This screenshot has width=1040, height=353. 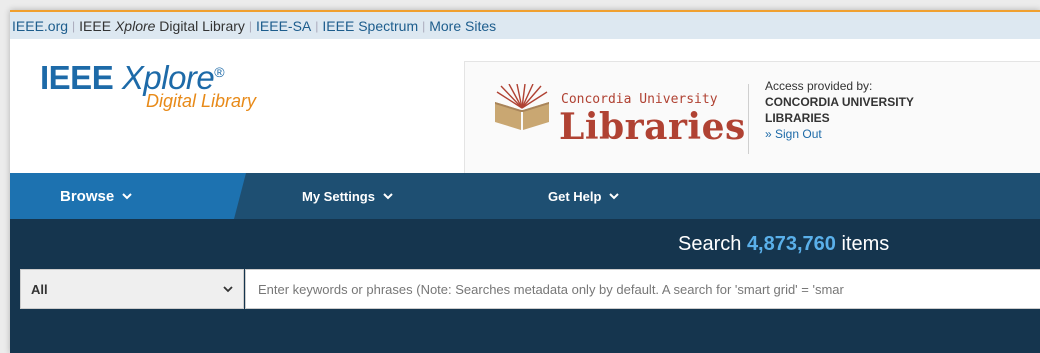 What do you see at coordinates (148, 83) in the screenshot?
I see `ieee-xplore-logo: IEEE Xplore® Digital Library` at bounding box center [148, 83].